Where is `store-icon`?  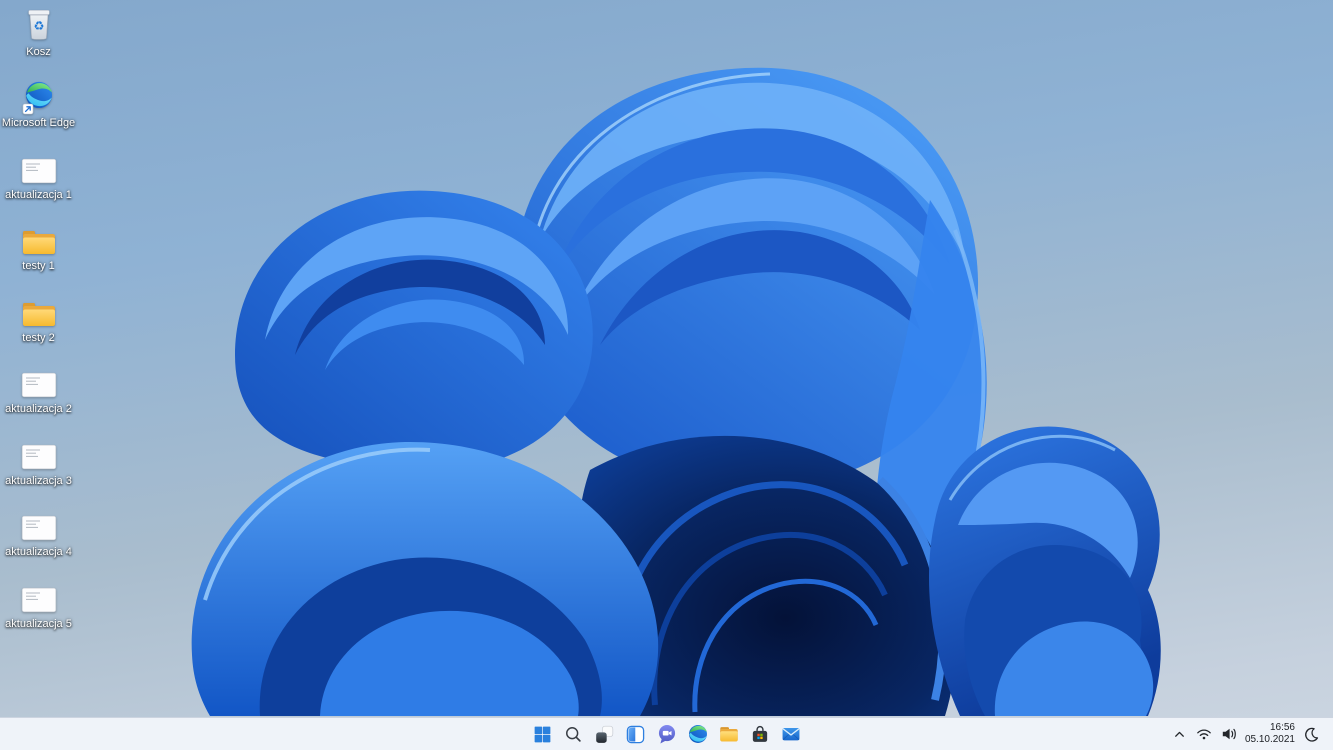
store-icon is located at coordinates (759, 734).